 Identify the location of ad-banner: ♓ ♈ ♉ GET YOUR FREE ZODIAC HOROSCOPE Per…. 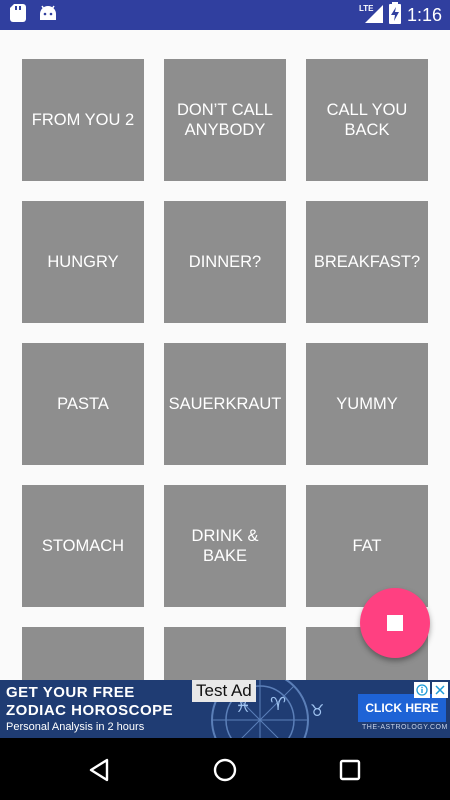
(225, 709).